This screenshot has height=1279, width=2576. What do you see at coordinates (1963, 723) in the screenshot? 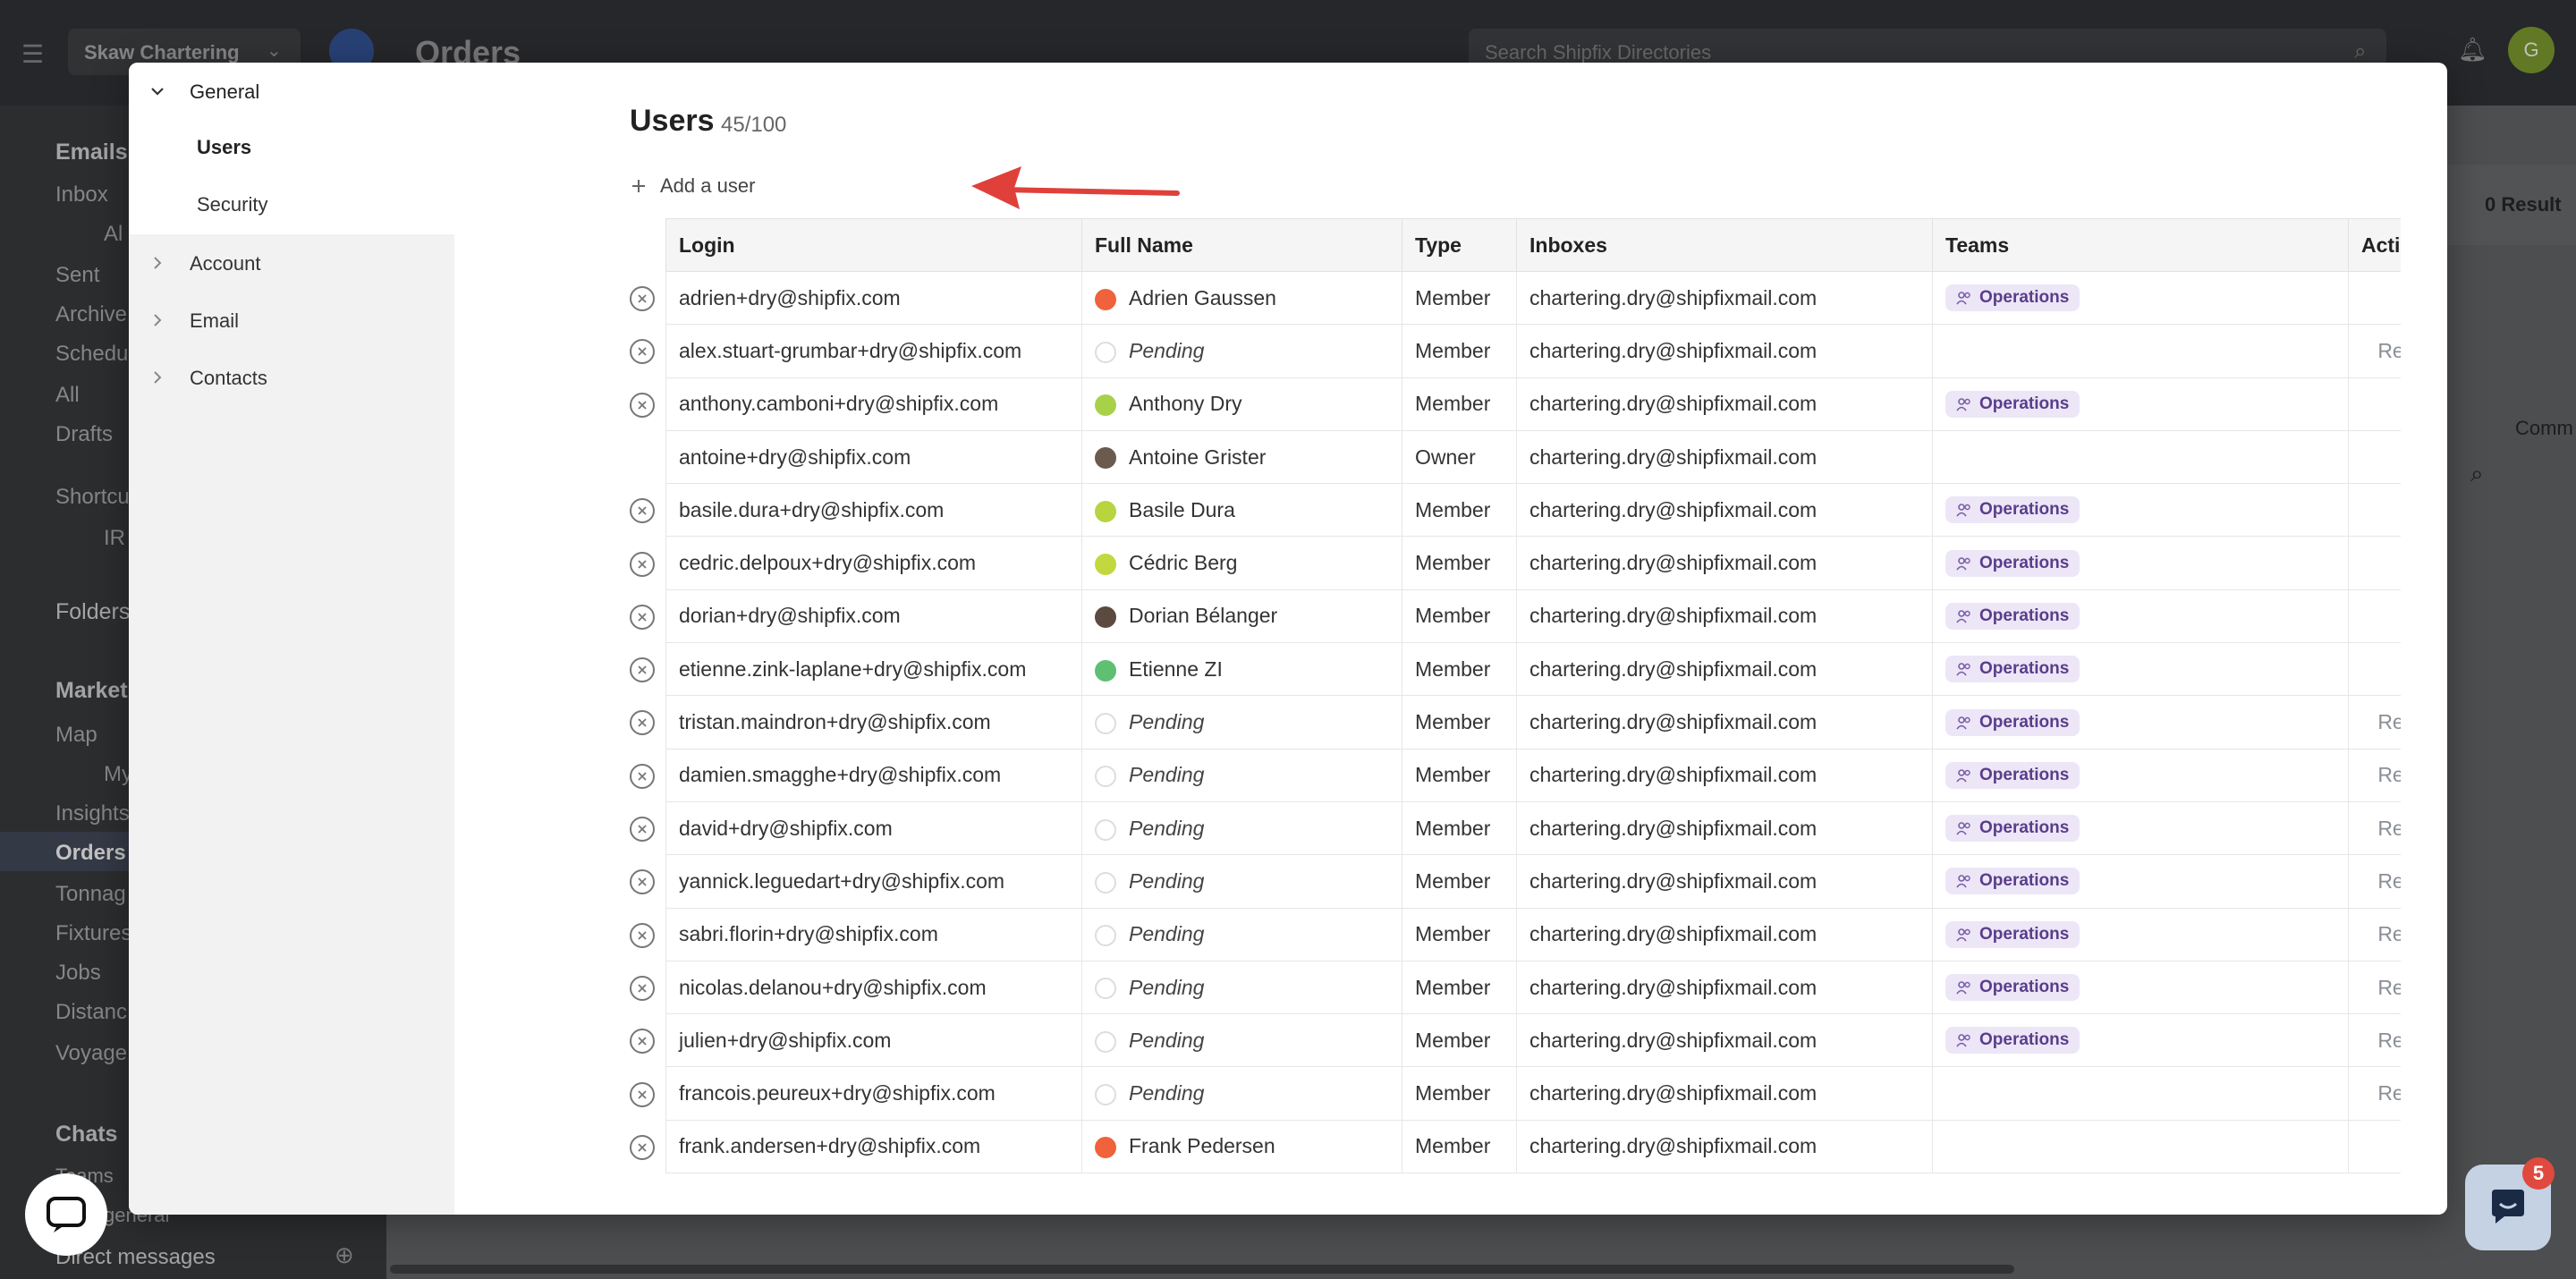
I see `team-icon` at bounding box center [1963, 723].